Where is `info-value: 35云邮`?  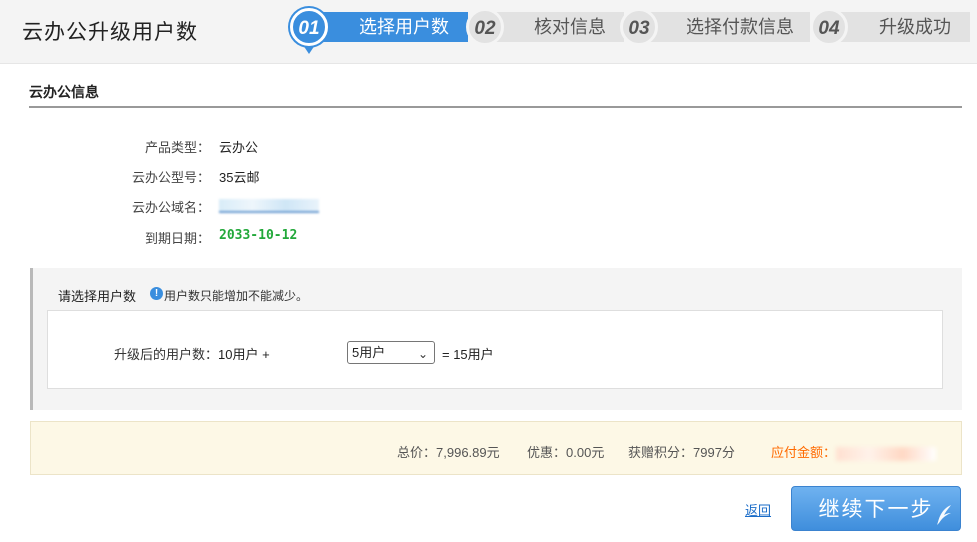
info-value: 35云邮 is located at coordinates (239, 177).